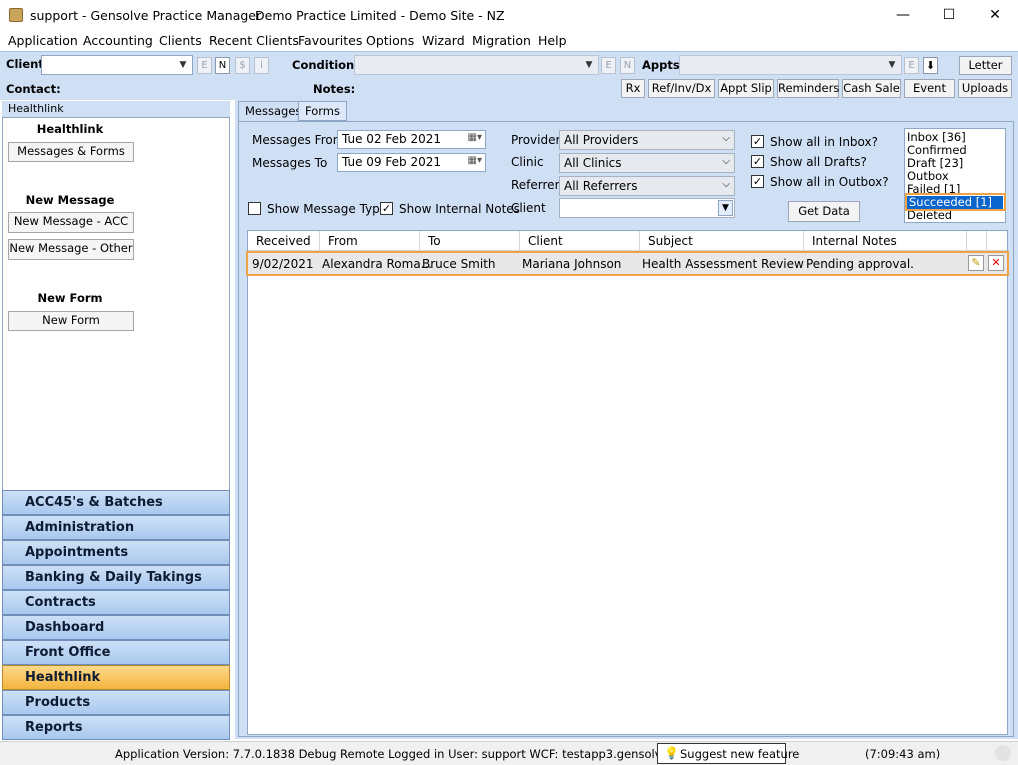  Describe the element at coordinates (757, 161) in the screenshot. I see `show-drafts-checkbox: ✓` at that location.